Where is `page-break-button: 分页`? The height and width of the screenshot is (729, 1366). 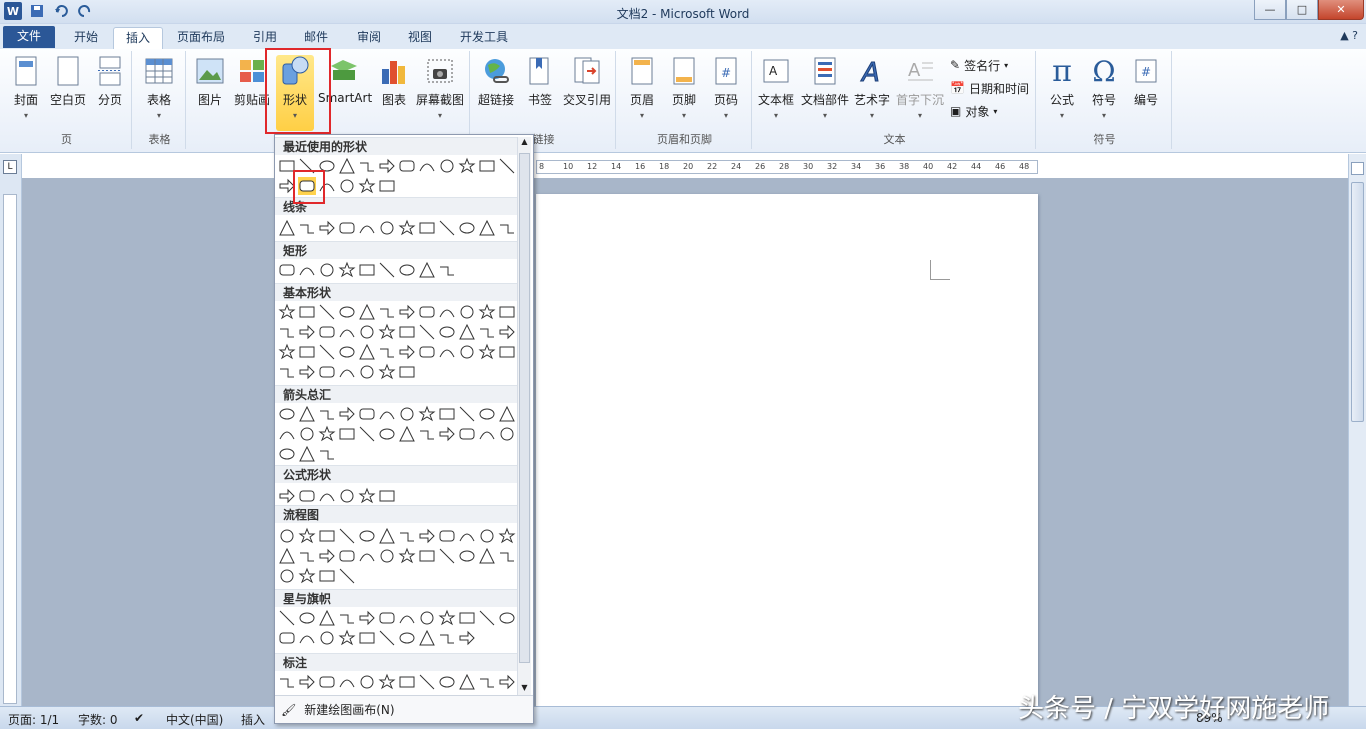
page-break-button: 分页 is located at coordinates (110, 93).